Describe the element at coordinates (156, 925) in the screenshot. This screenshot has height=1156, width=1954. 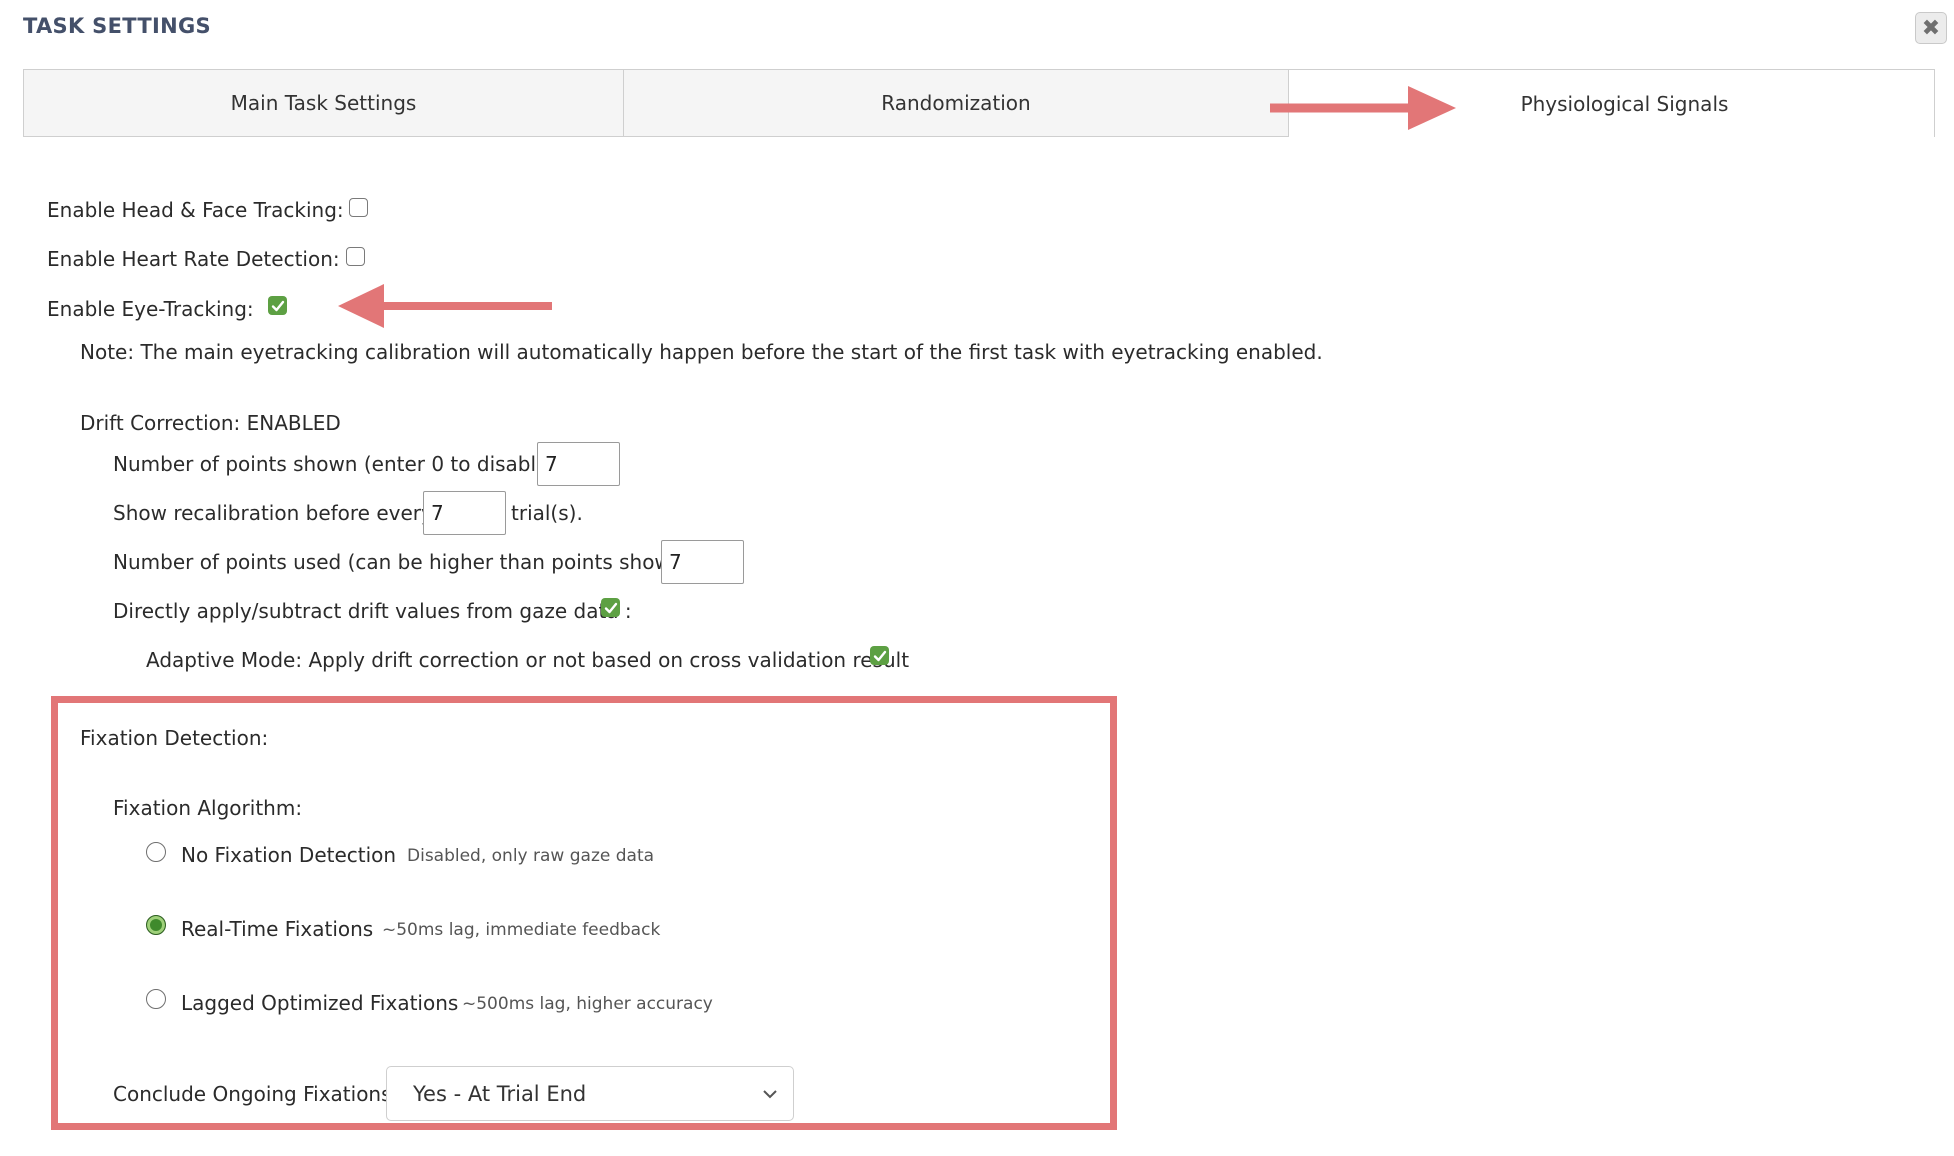
I see `radio-real-time-fixations` at that location.